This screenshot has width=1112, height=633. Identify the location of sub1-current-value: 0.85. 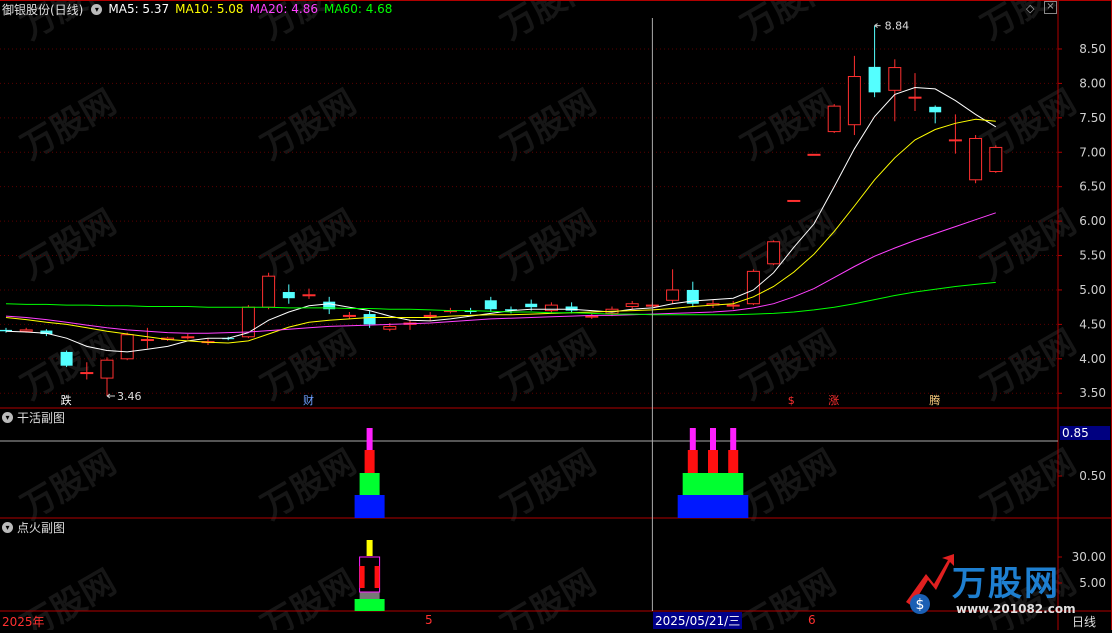
(1085, 433).